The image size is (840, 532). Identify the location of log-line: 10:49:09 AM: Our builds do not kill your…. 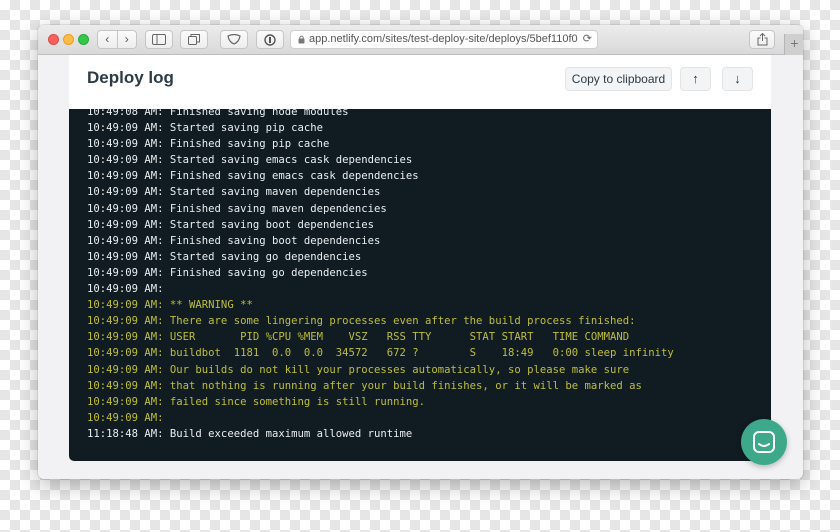
(358, 369).